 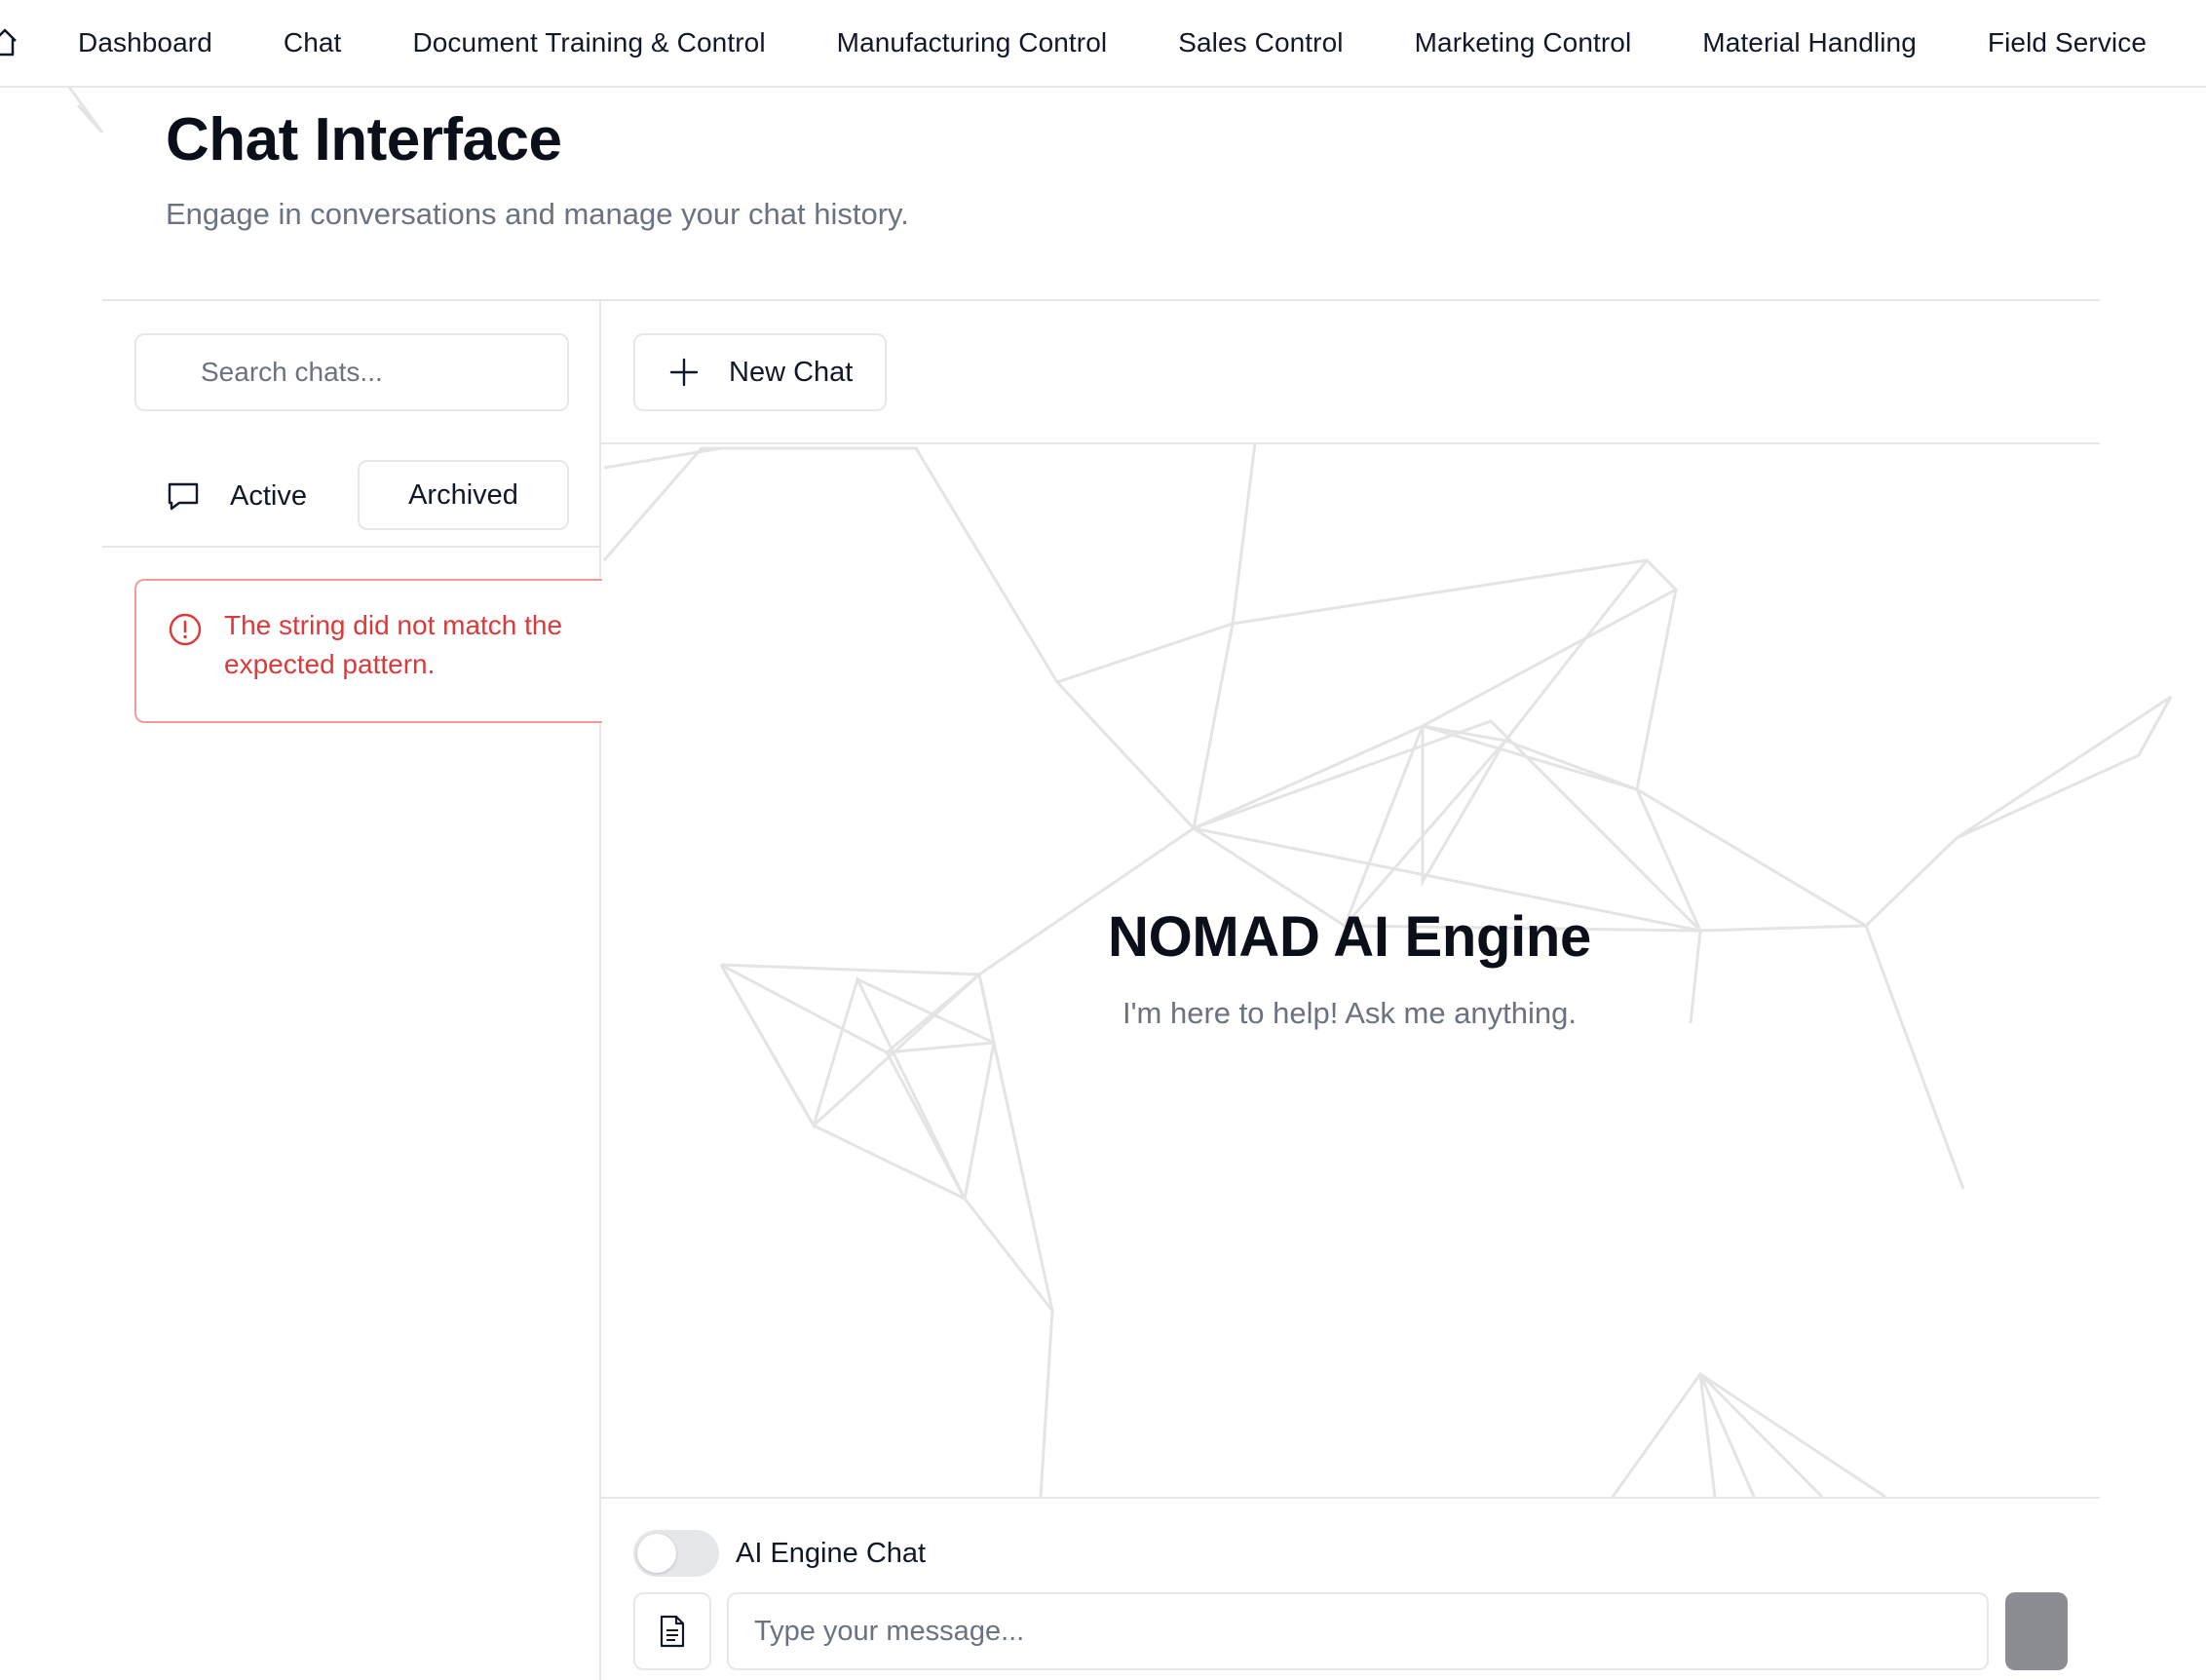 I want to click on alert-circle-icon, so click(x=186, y=629).